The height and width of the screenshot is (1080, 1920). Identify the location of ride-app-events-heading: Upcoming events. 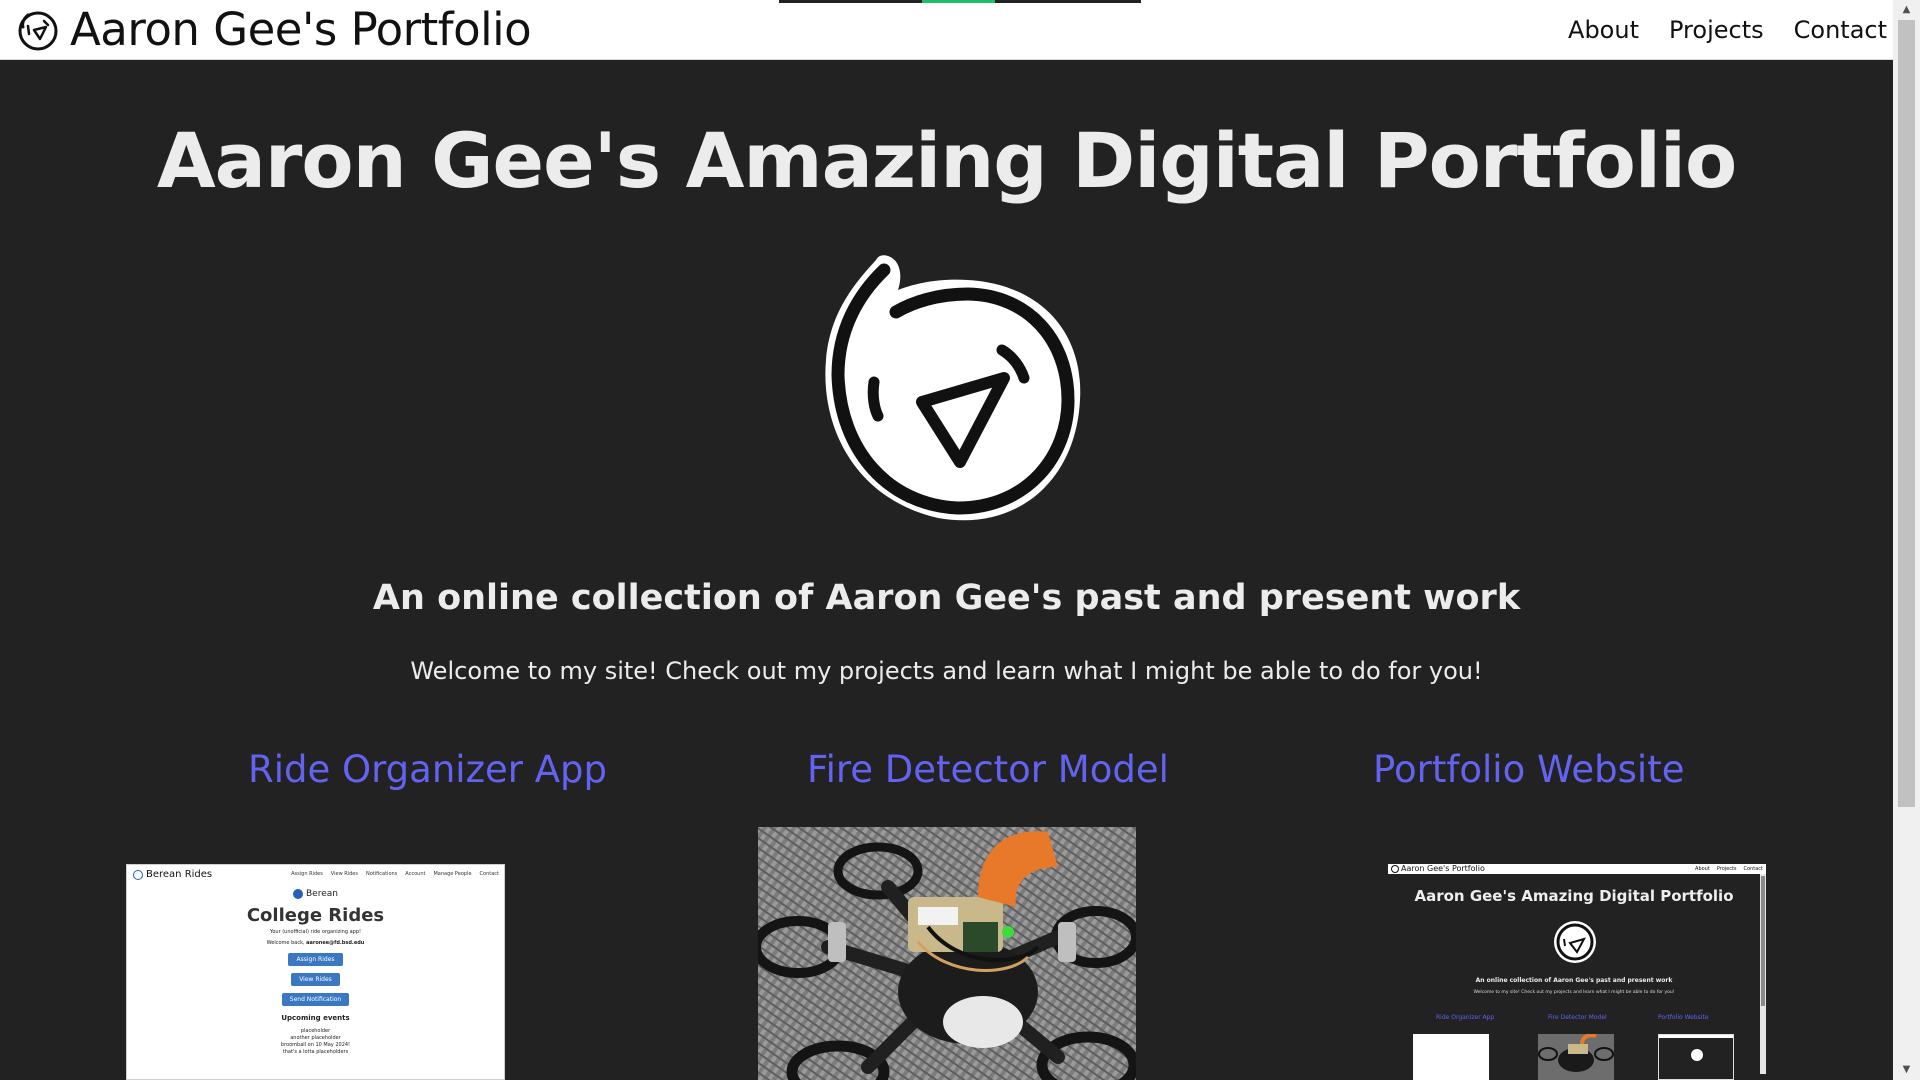
(315, 1018).